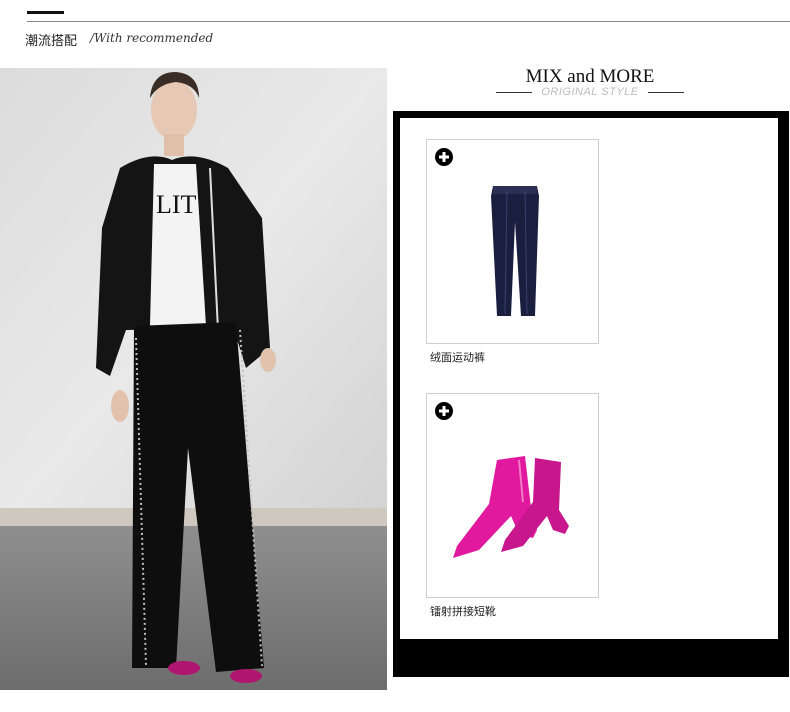 Image resolution: width=790 pixels, height=712 pixels. I want to click on product-image-boots, so click(511, 507).